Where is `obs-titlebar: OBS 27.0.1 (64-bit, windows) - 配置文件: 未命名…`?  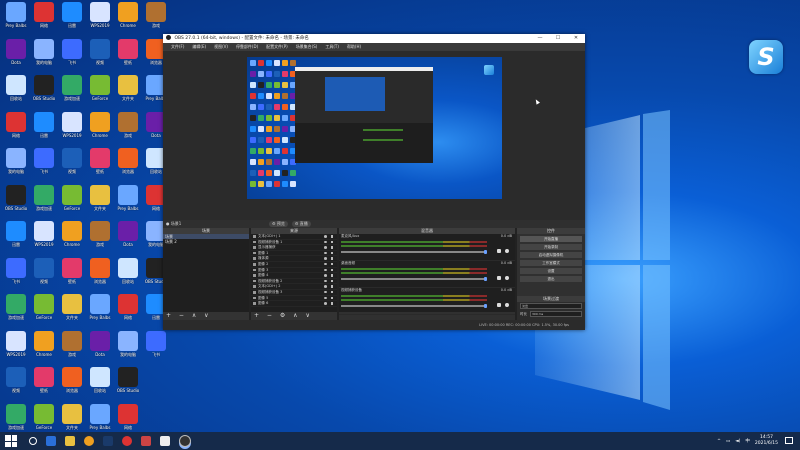 obs-titlebar: OBS 27.0.1 (64-bit, windows) - 配置文件: 未命名… is located at coordinates (374, 38).